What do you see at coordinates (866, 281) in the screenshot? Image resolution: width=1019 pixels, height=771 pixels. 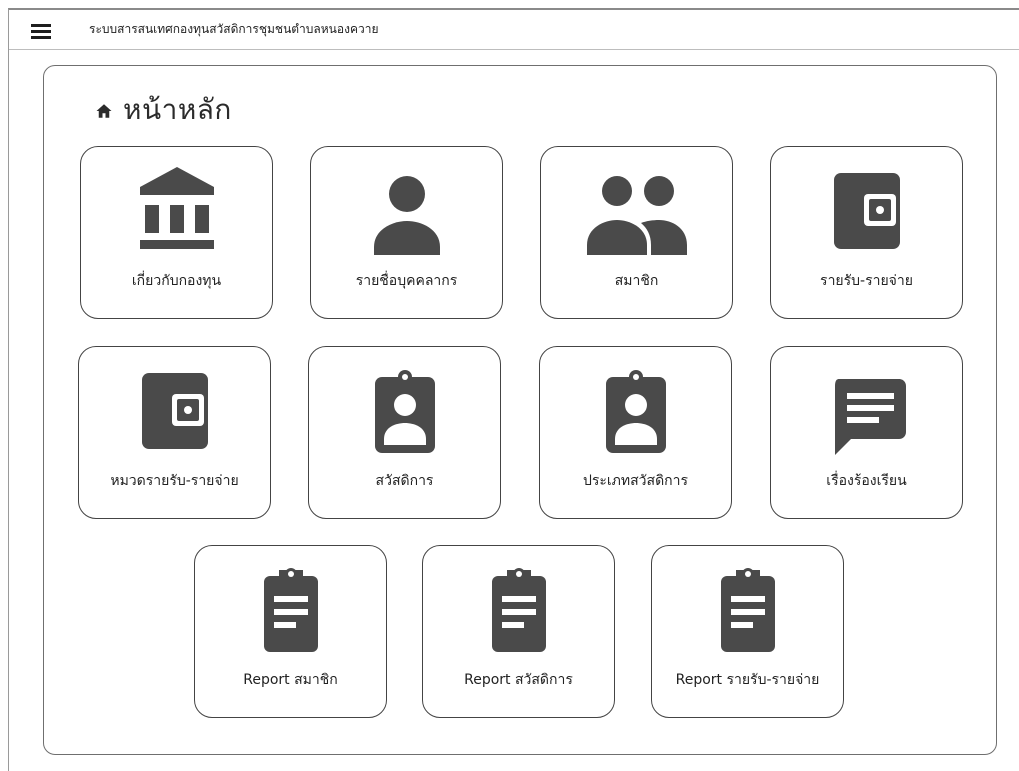 I see `tile-label: รายรับ-รายจ่าย` at bounding box center [866, 281].